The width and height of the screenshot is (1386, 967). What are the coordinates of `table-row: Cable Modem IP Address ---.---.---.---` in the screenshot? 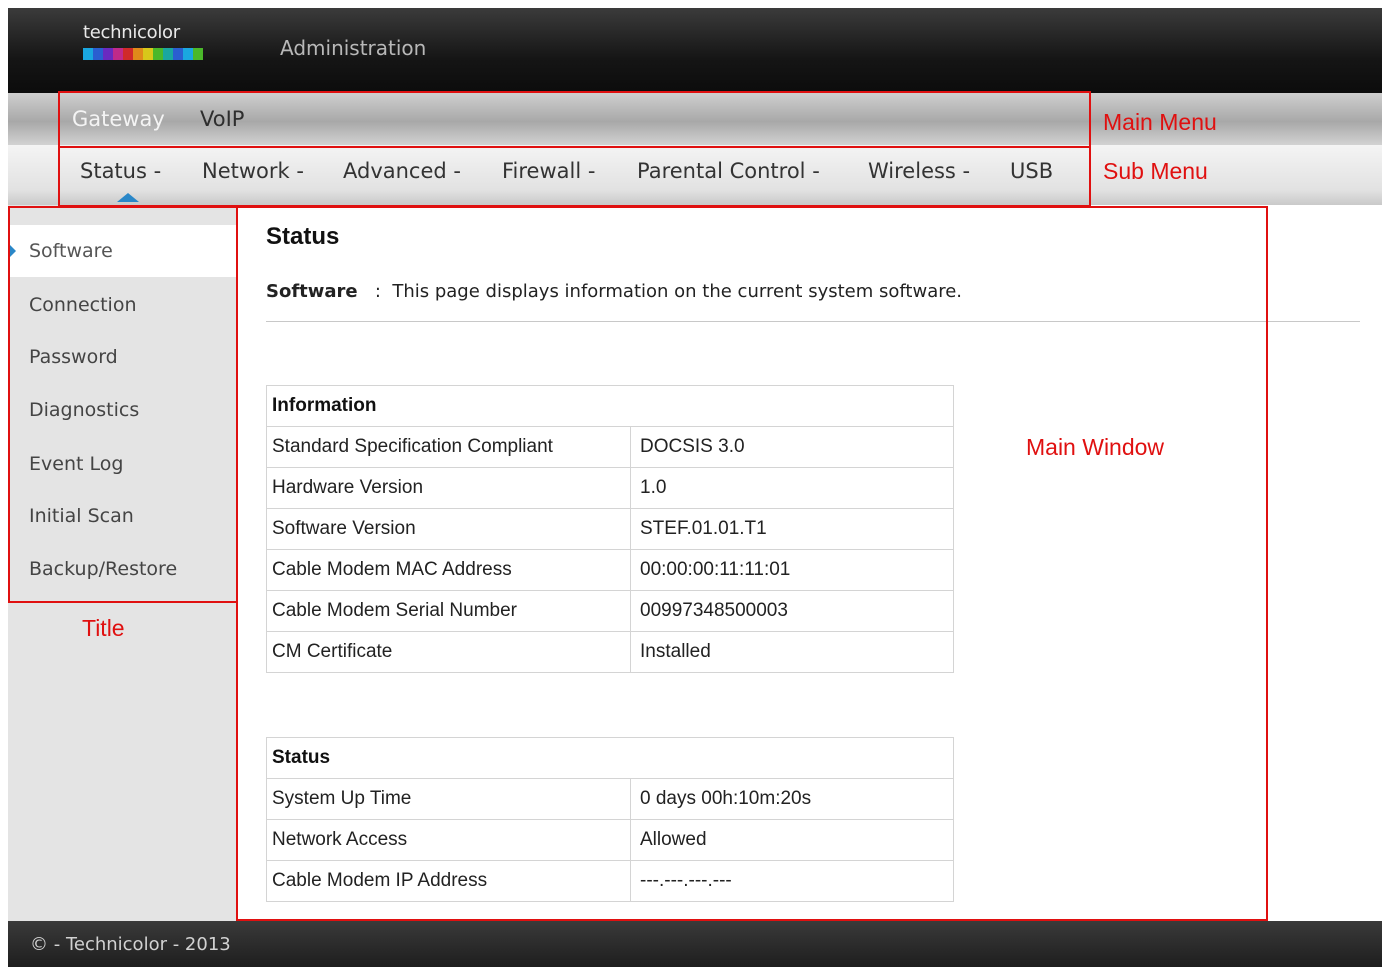 It's located at (610, 881).